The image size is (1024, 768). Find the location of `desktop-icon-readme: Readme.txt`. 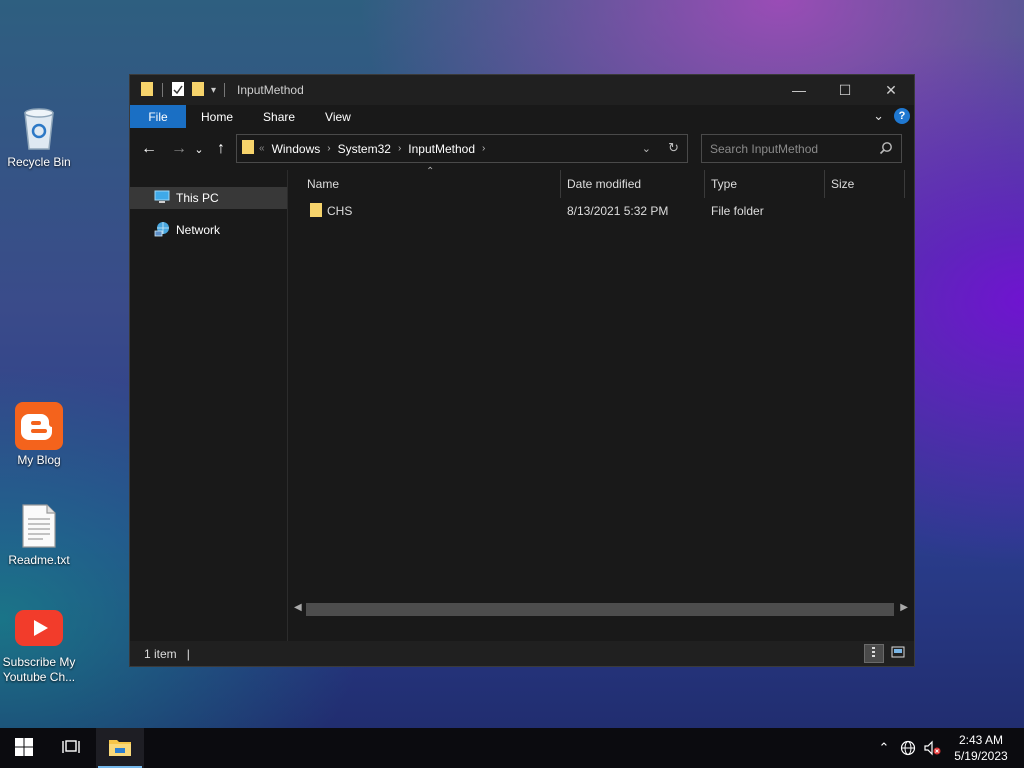

desktop-icon-readme: Readme.txt is located at coordinates (39, 535).